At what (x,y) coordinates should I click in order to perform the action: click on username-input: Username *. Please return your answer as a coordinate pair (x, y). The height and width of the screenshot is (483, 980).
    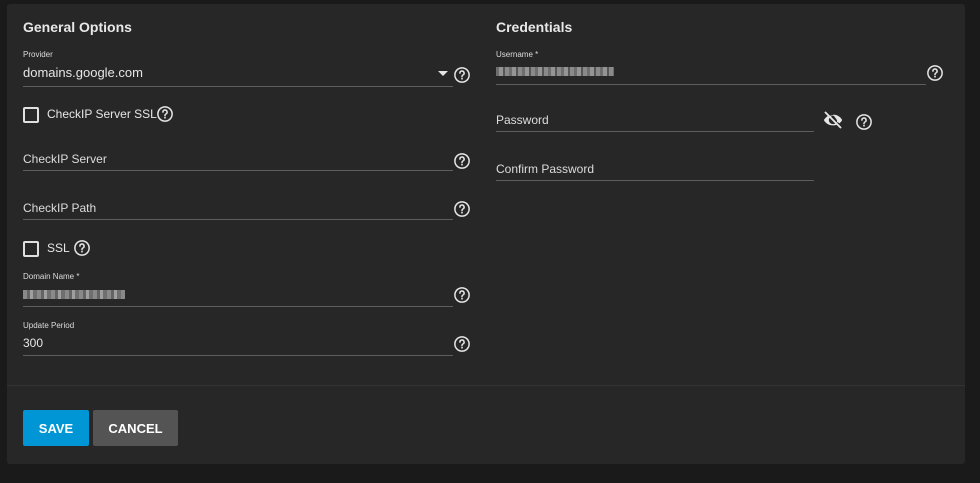
    Looking at the image, I should click on (711, 68).